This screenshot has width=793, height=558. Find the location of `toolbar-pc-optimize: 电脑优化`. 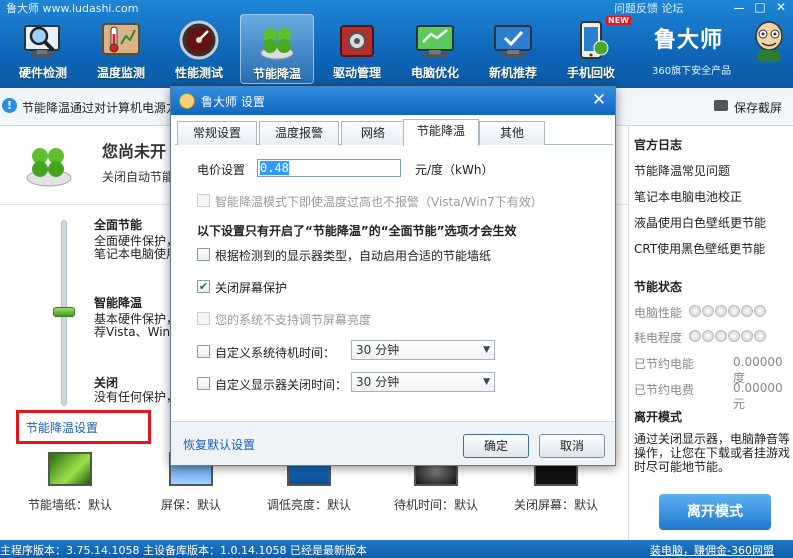

toolbar-pc-optimize: 电脑优化 is located at coordinates (435, 49).